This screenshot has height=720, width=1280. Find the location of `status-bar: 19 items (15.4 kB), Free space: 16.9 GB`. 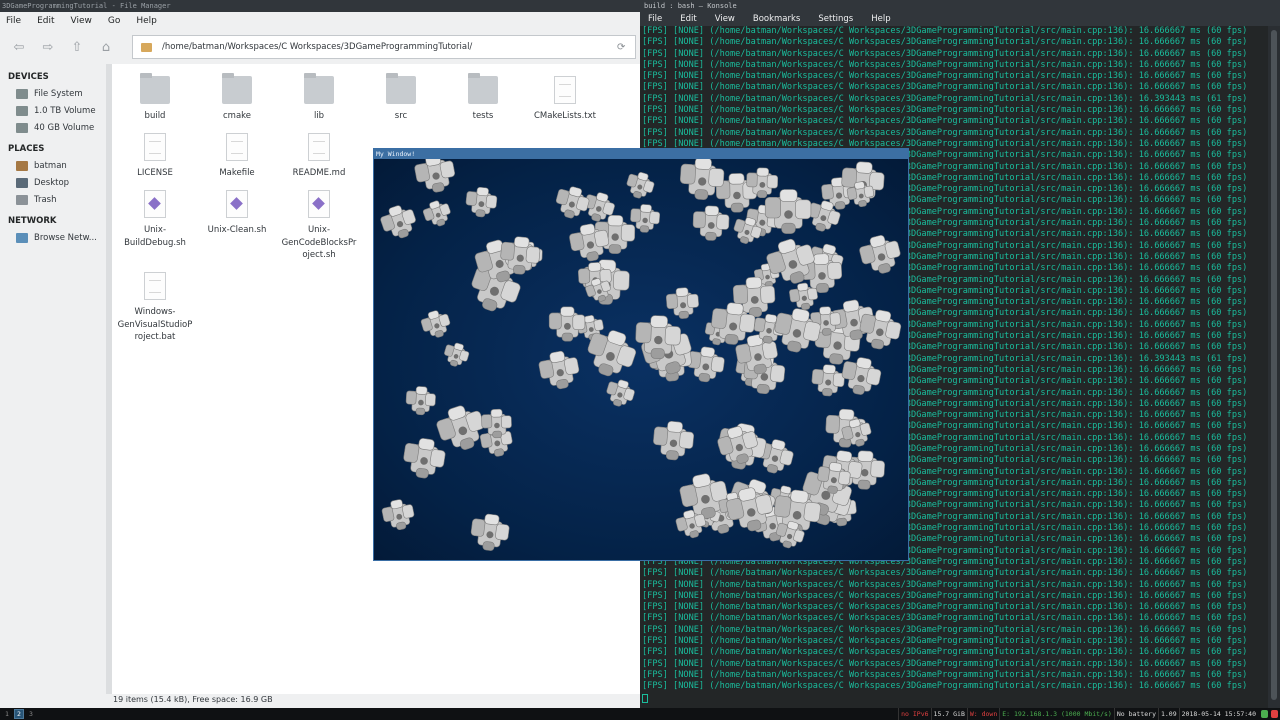

status-bar: 19 items (15.4 kB), Free space: 16.9 GB is located at coordinates (376, 701).